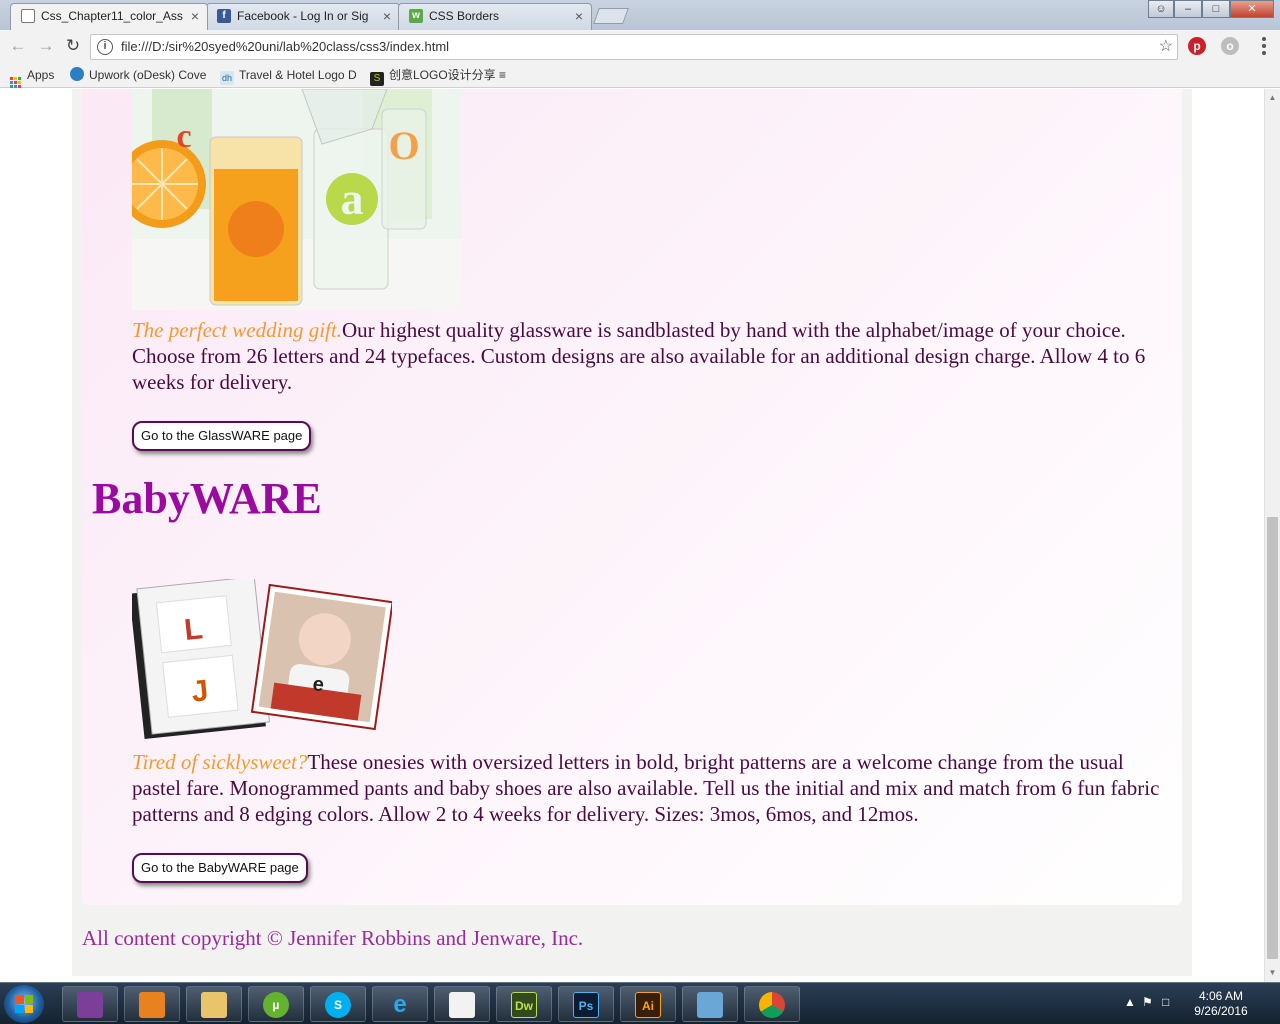 Image resolution: width=1280 pixels, height=1024 pixels. What do you see at coordinates (194, 629) in the screenshot?
I see `onesie-letter-l: L` at bounding box center [194, 629].